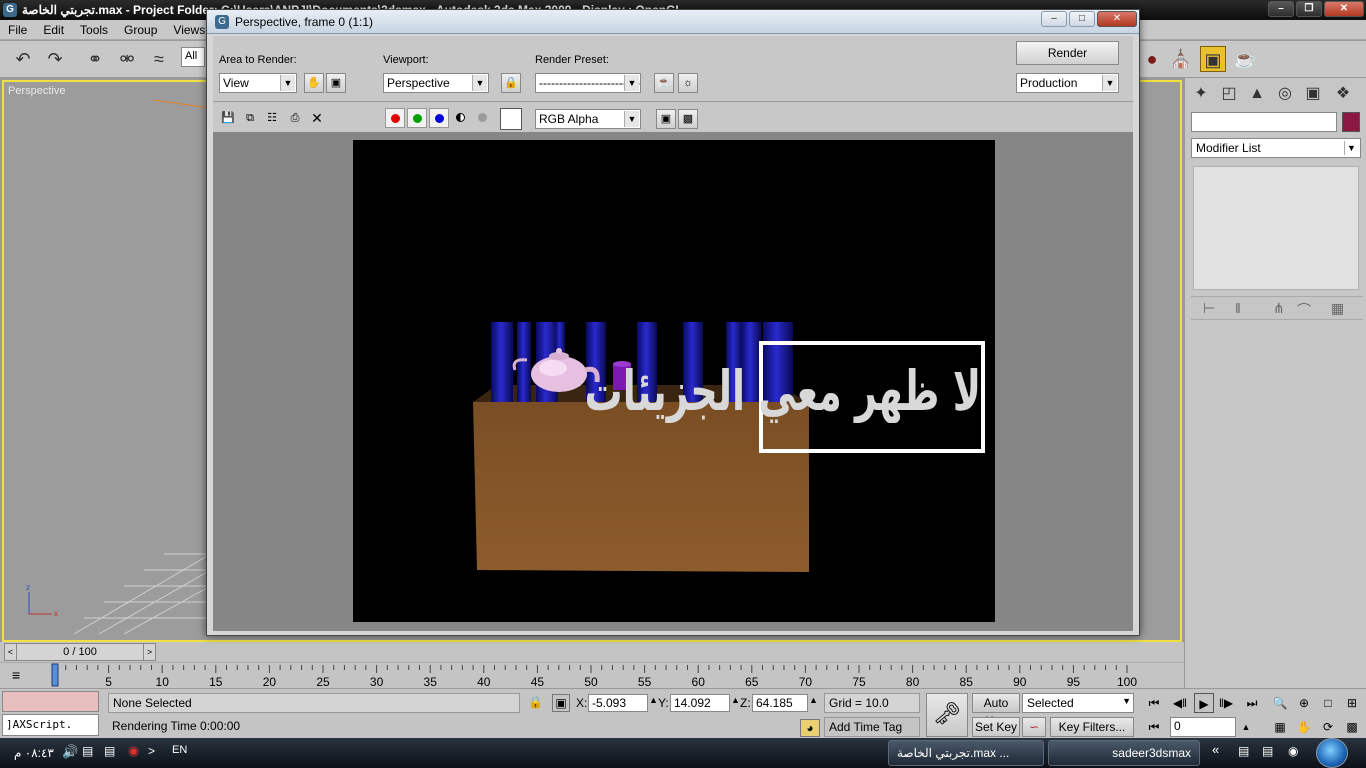  Describe the element at coordinates (95, 59) in the screenshot. I see `select-and-link-icon: ⚭` at that location.